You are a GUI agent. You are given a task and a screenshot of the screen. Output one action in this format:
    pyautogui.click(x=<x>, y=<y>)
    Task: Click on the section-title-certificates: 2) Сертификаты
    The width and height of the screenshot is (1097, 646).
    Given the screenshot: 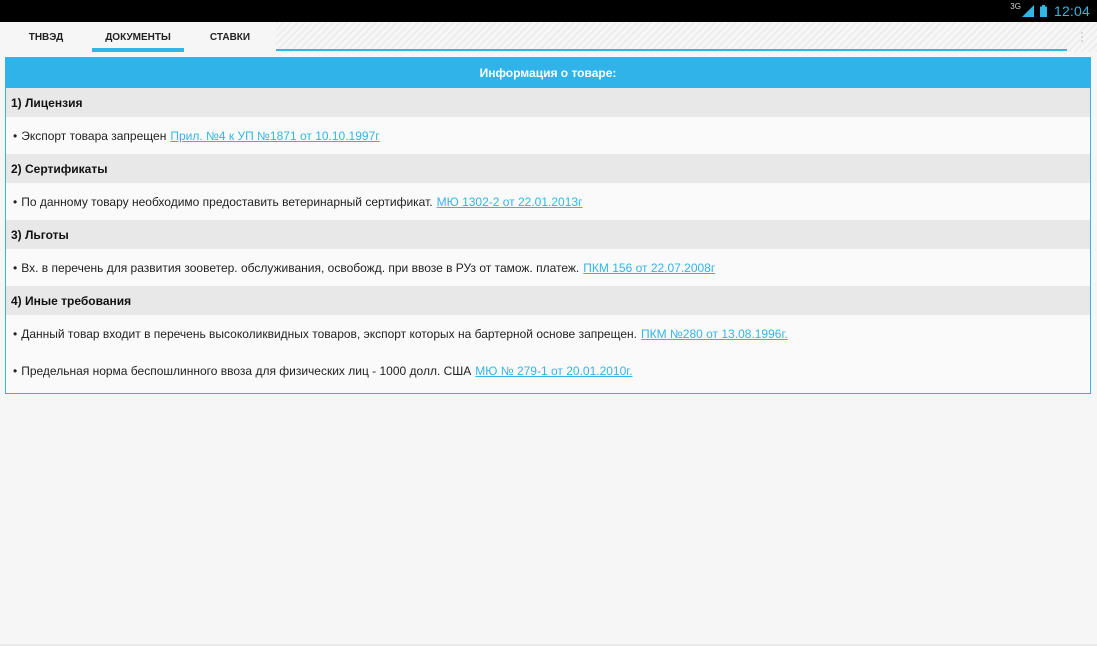 What is the action you would take?
    pyautogui.click(x=548, y=168)
    